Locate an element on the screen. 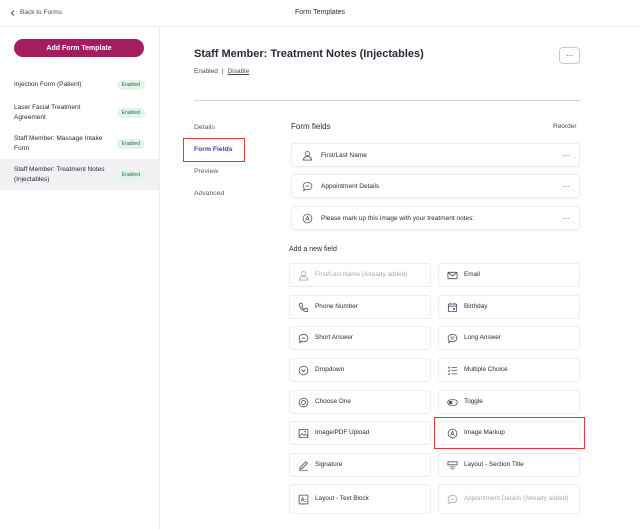 This screenshot has height=529, width=640. option-appointment-details: Appointment Details (Already added) is located at coordinates (509, 499).